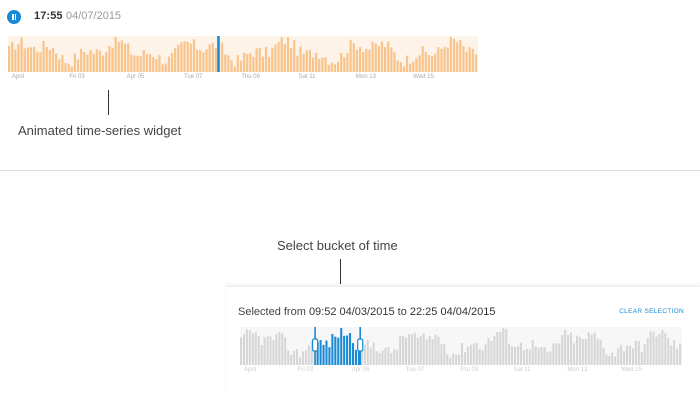 This screenshot has height=400, width=700. What do you see at coordinates (360, 370) in the screenshot?
I see `axis-tick-label: Apr 05` at bounding box center [360, 370].